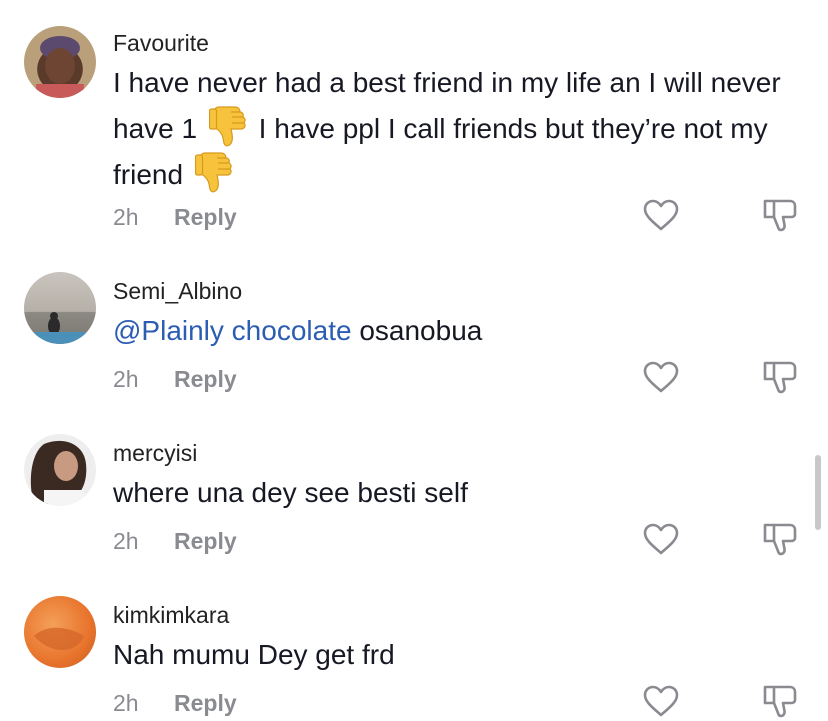 Image resolution: width=828 pixels, height=721 pixels. Describe the element at coordinates (58, 473) in the screenshot. I see `avatar-photo-woman-hair-icon` at that location.